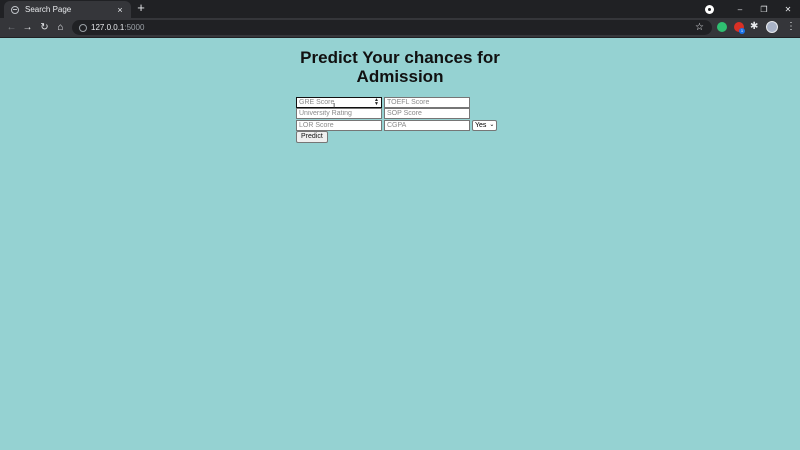 The height and width of the screenshot is (450, 800). I want to click on cgpa-input, so click(427, 125).